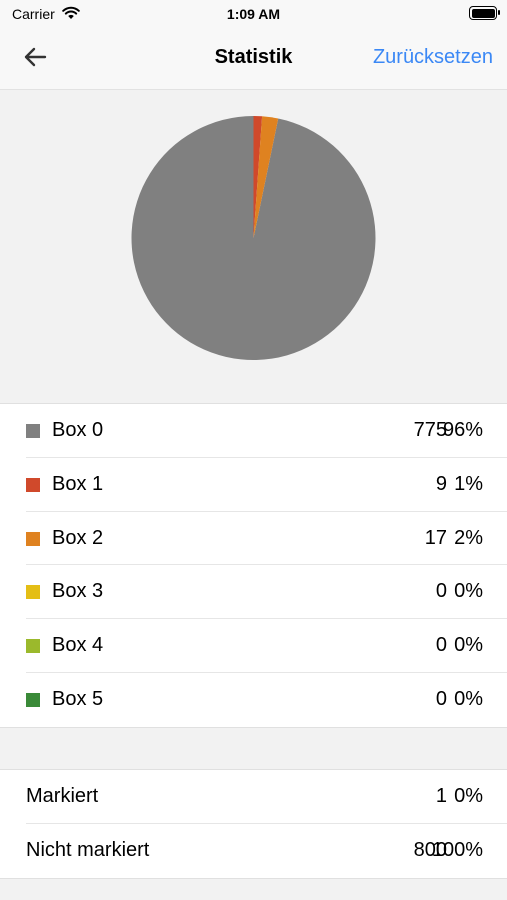  I want to click on box-label: Box 4, so click(78, 645).